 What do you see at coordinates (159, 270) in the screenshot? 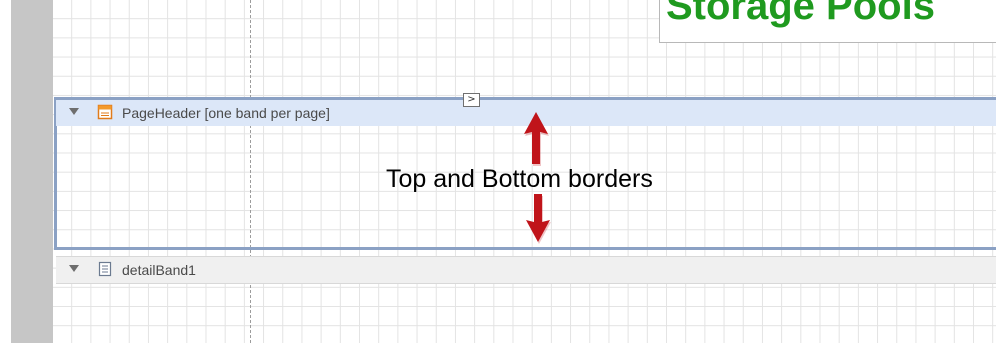
I see `detail-band-label: detailBand1` at bounding box center [159, 270].